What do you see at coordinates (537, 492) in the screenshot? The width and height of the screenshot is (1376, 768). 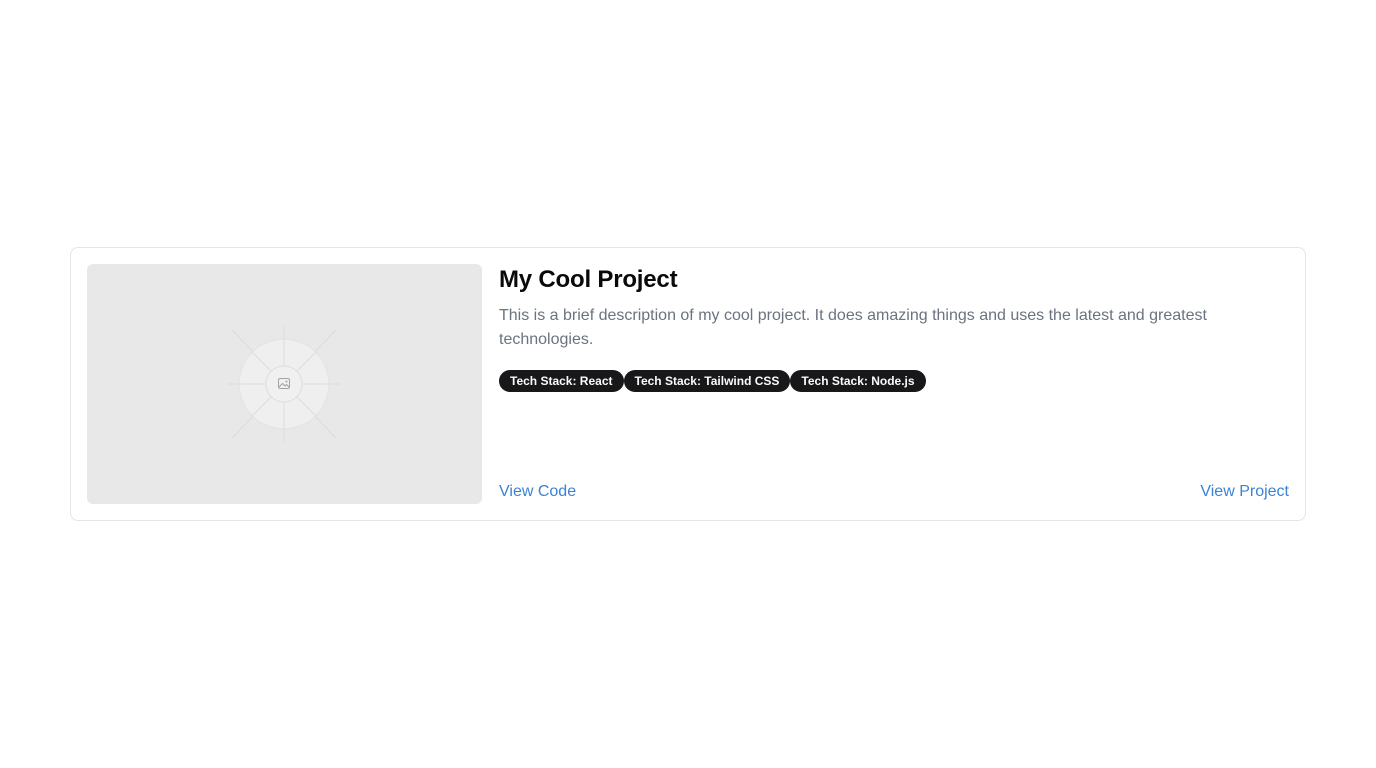 I see `view-code-link: View Code` at bounding box center [537, 492].